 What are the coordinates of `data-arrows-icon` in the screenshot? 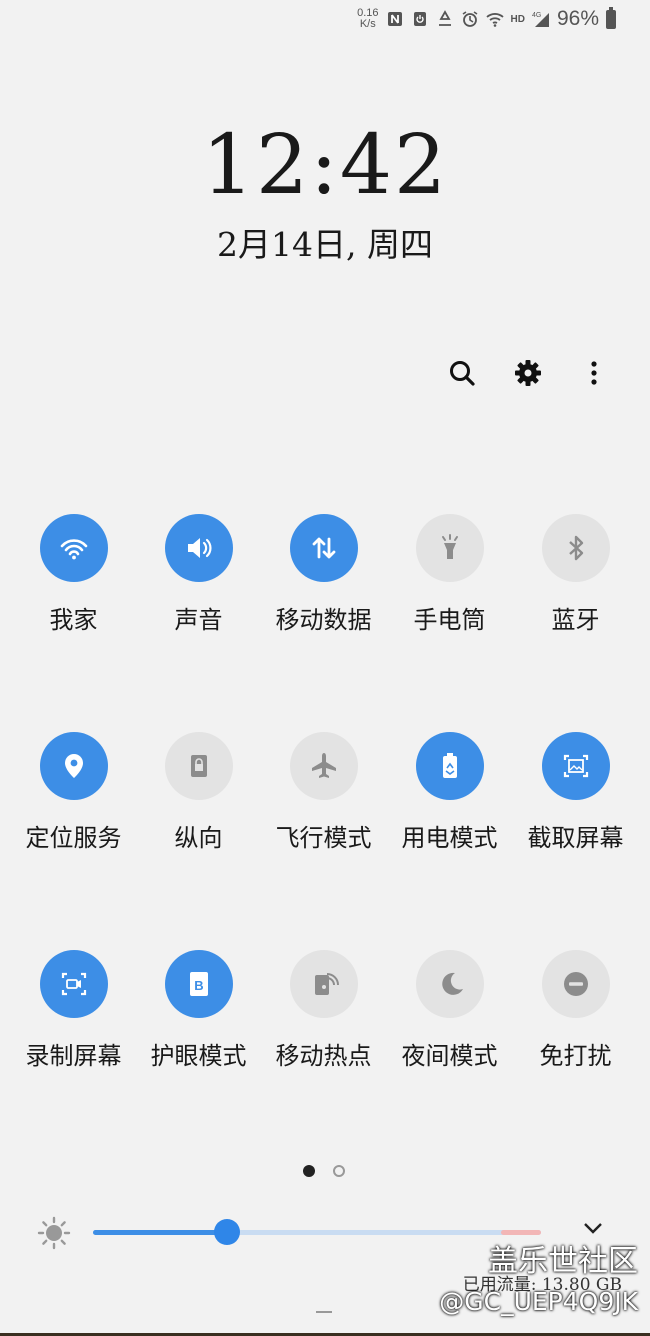 It's located at (323, 548).